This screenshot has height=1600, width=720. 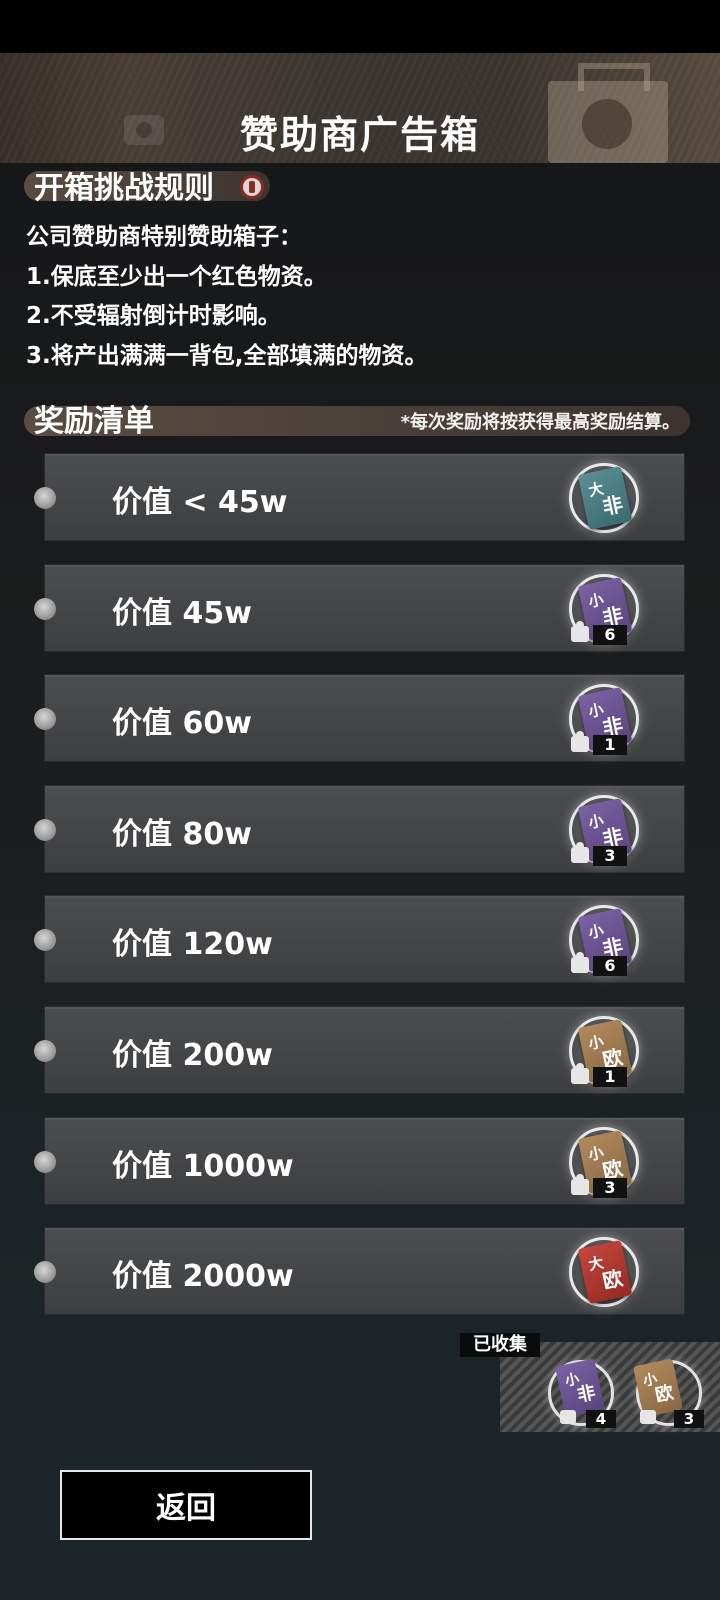 I want to click on page-title: 赞助商广告箱, so click(x=359, y=135).